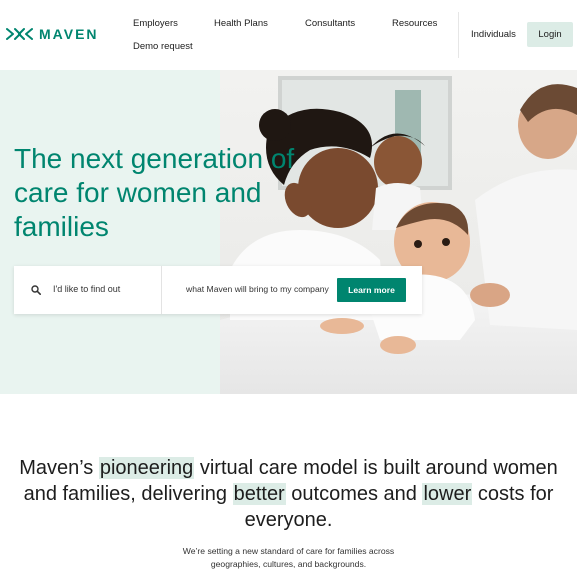 This screenshot has height=581, width=577. Describe the element at coordinates (550, 34) in the screenshot. I see `login-button: Login` at that location.